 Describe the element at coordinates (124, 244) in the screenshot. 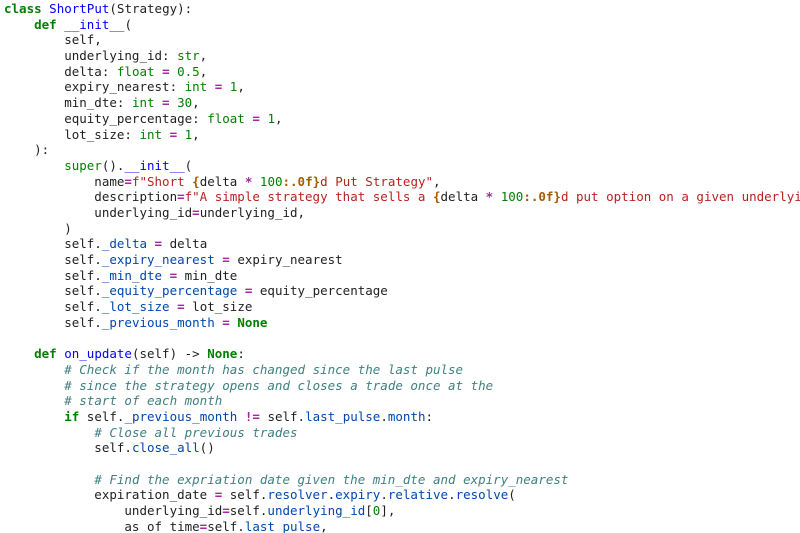

I see `code-token: _delta` at that location.